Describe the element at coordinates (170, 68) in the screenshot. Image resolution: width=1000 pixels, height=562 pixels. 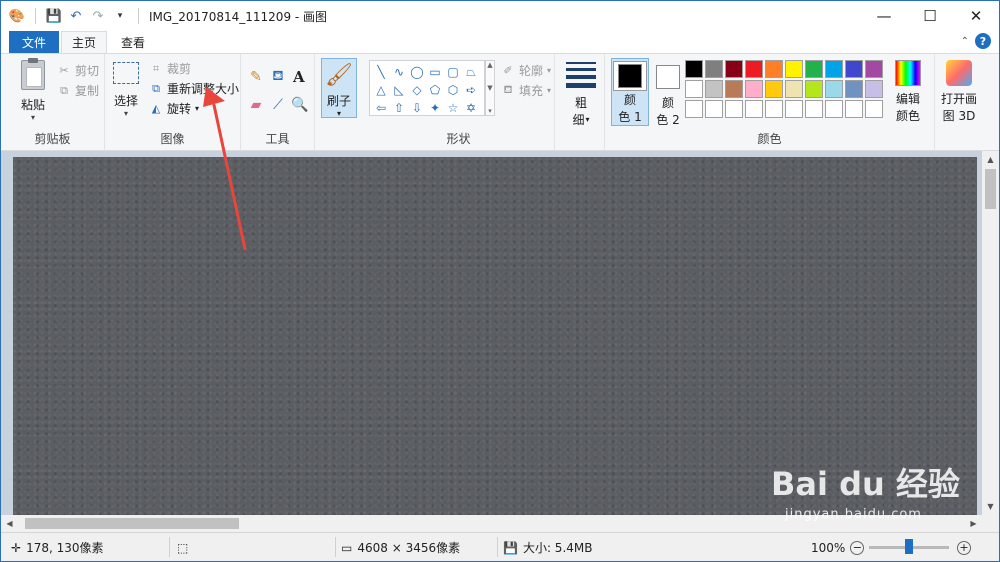
I see `crop-button: ⌗ 裁剪` at that location.